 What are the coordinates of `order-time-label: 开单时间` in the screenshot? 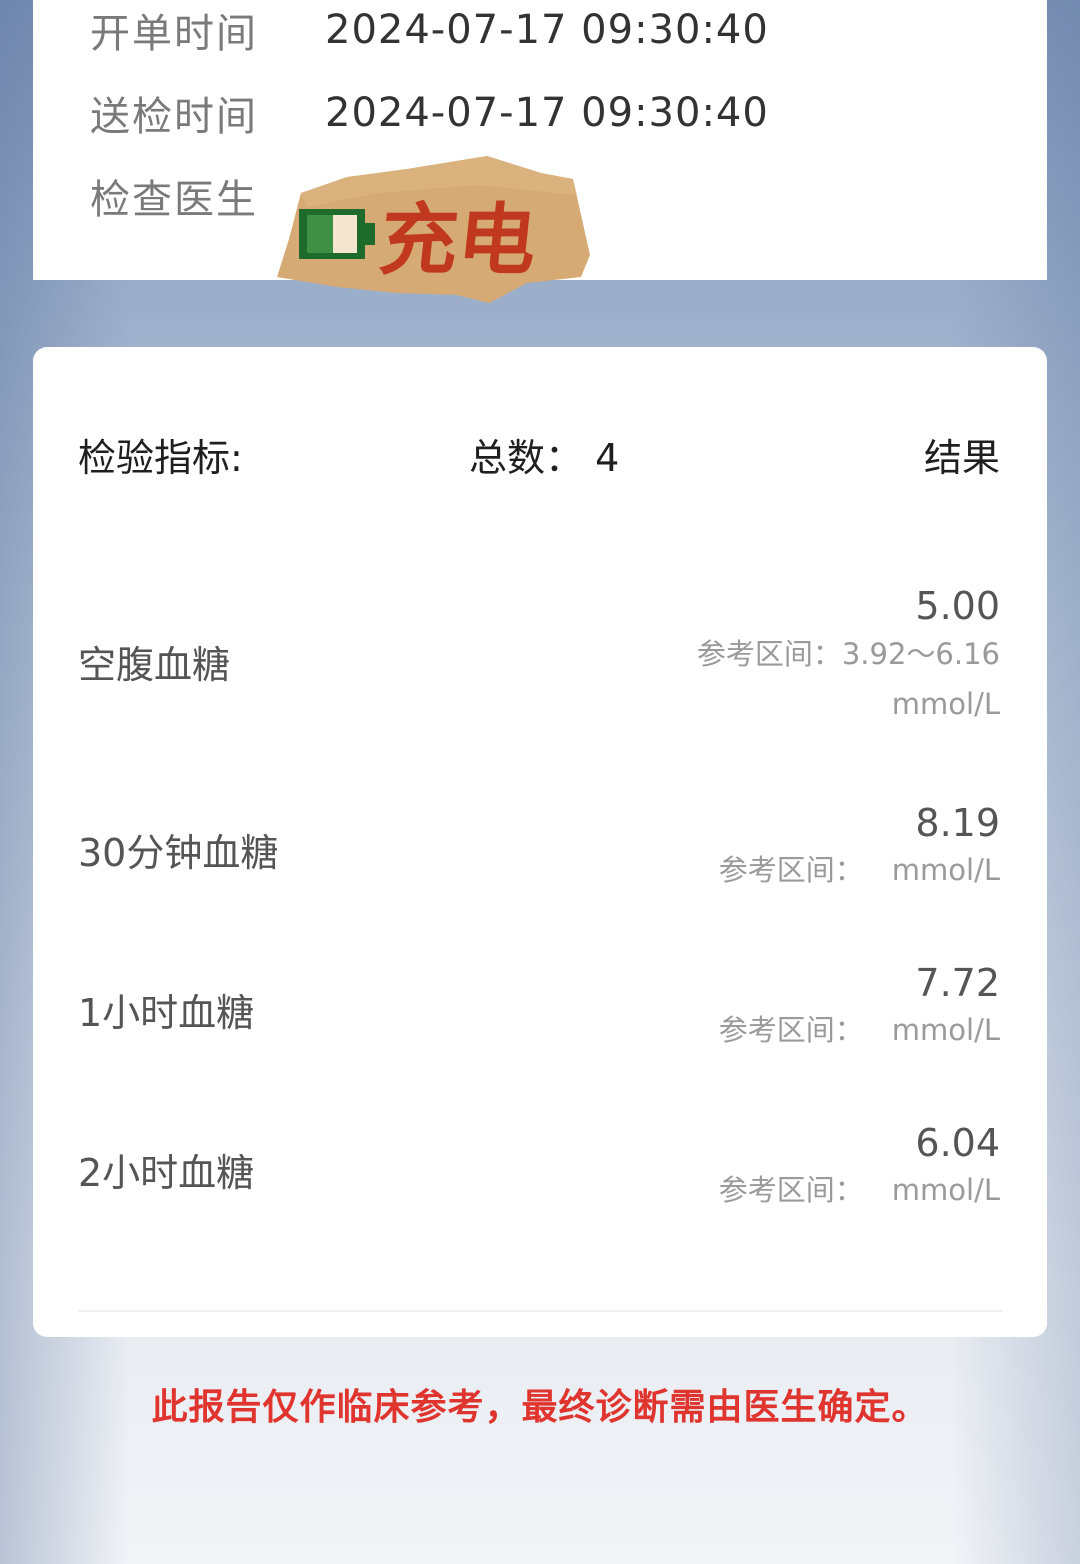 It's located at (174, 34).